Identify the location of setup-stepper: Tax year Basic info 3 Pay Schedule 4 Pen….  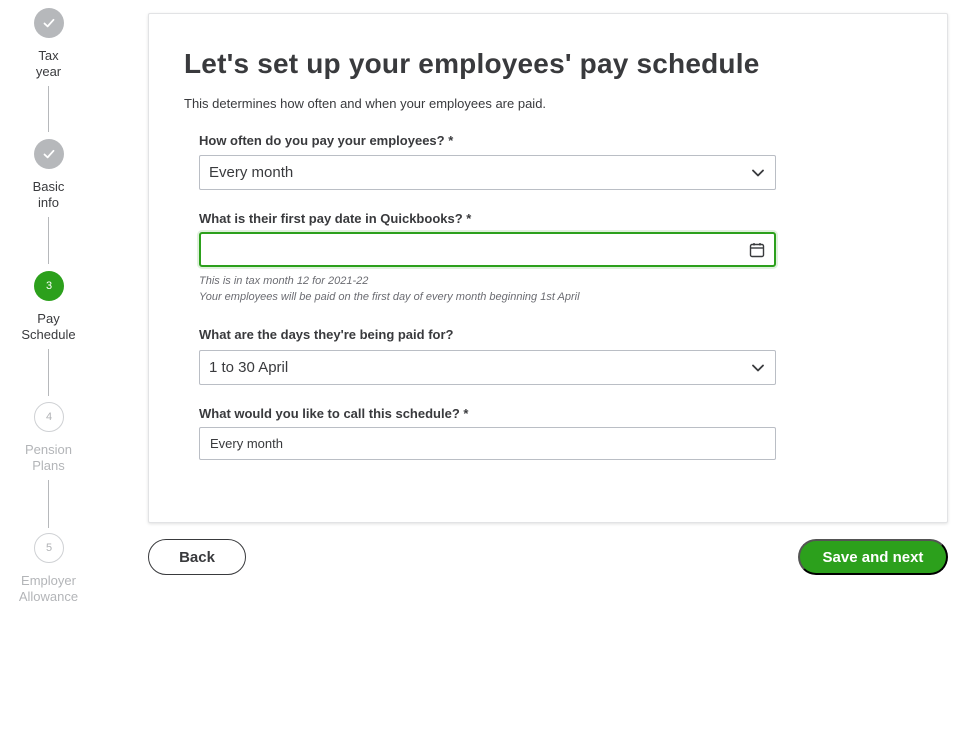
(48, 369).